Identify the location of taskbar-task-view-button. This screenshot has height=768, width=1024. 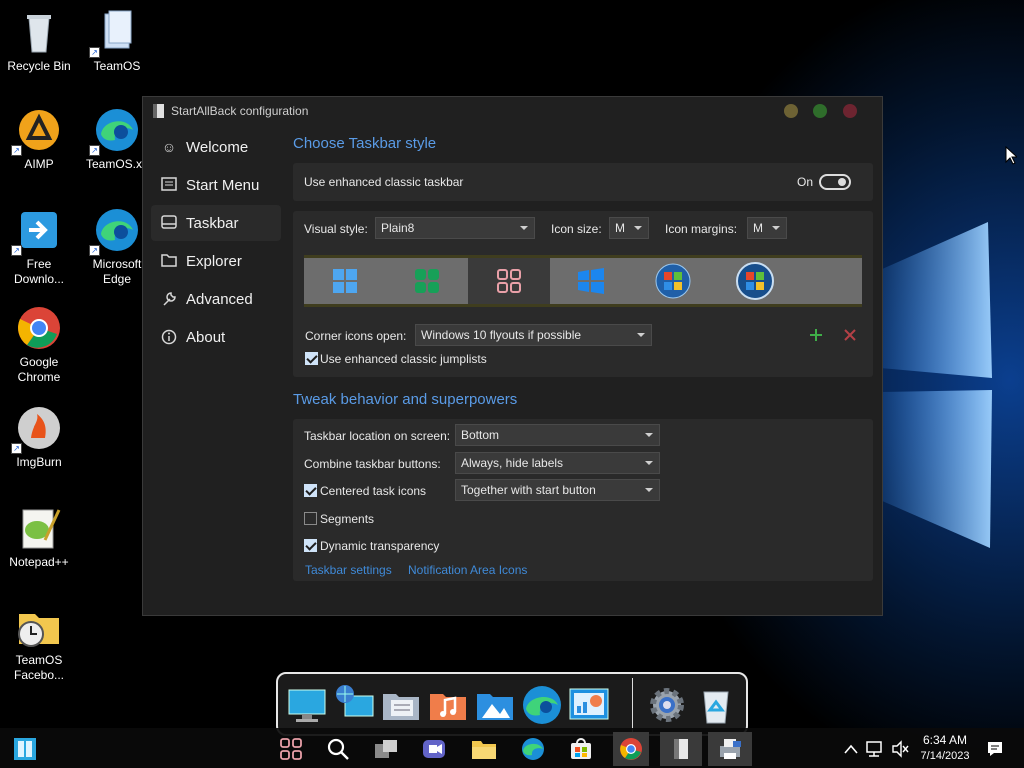
(386, 749).